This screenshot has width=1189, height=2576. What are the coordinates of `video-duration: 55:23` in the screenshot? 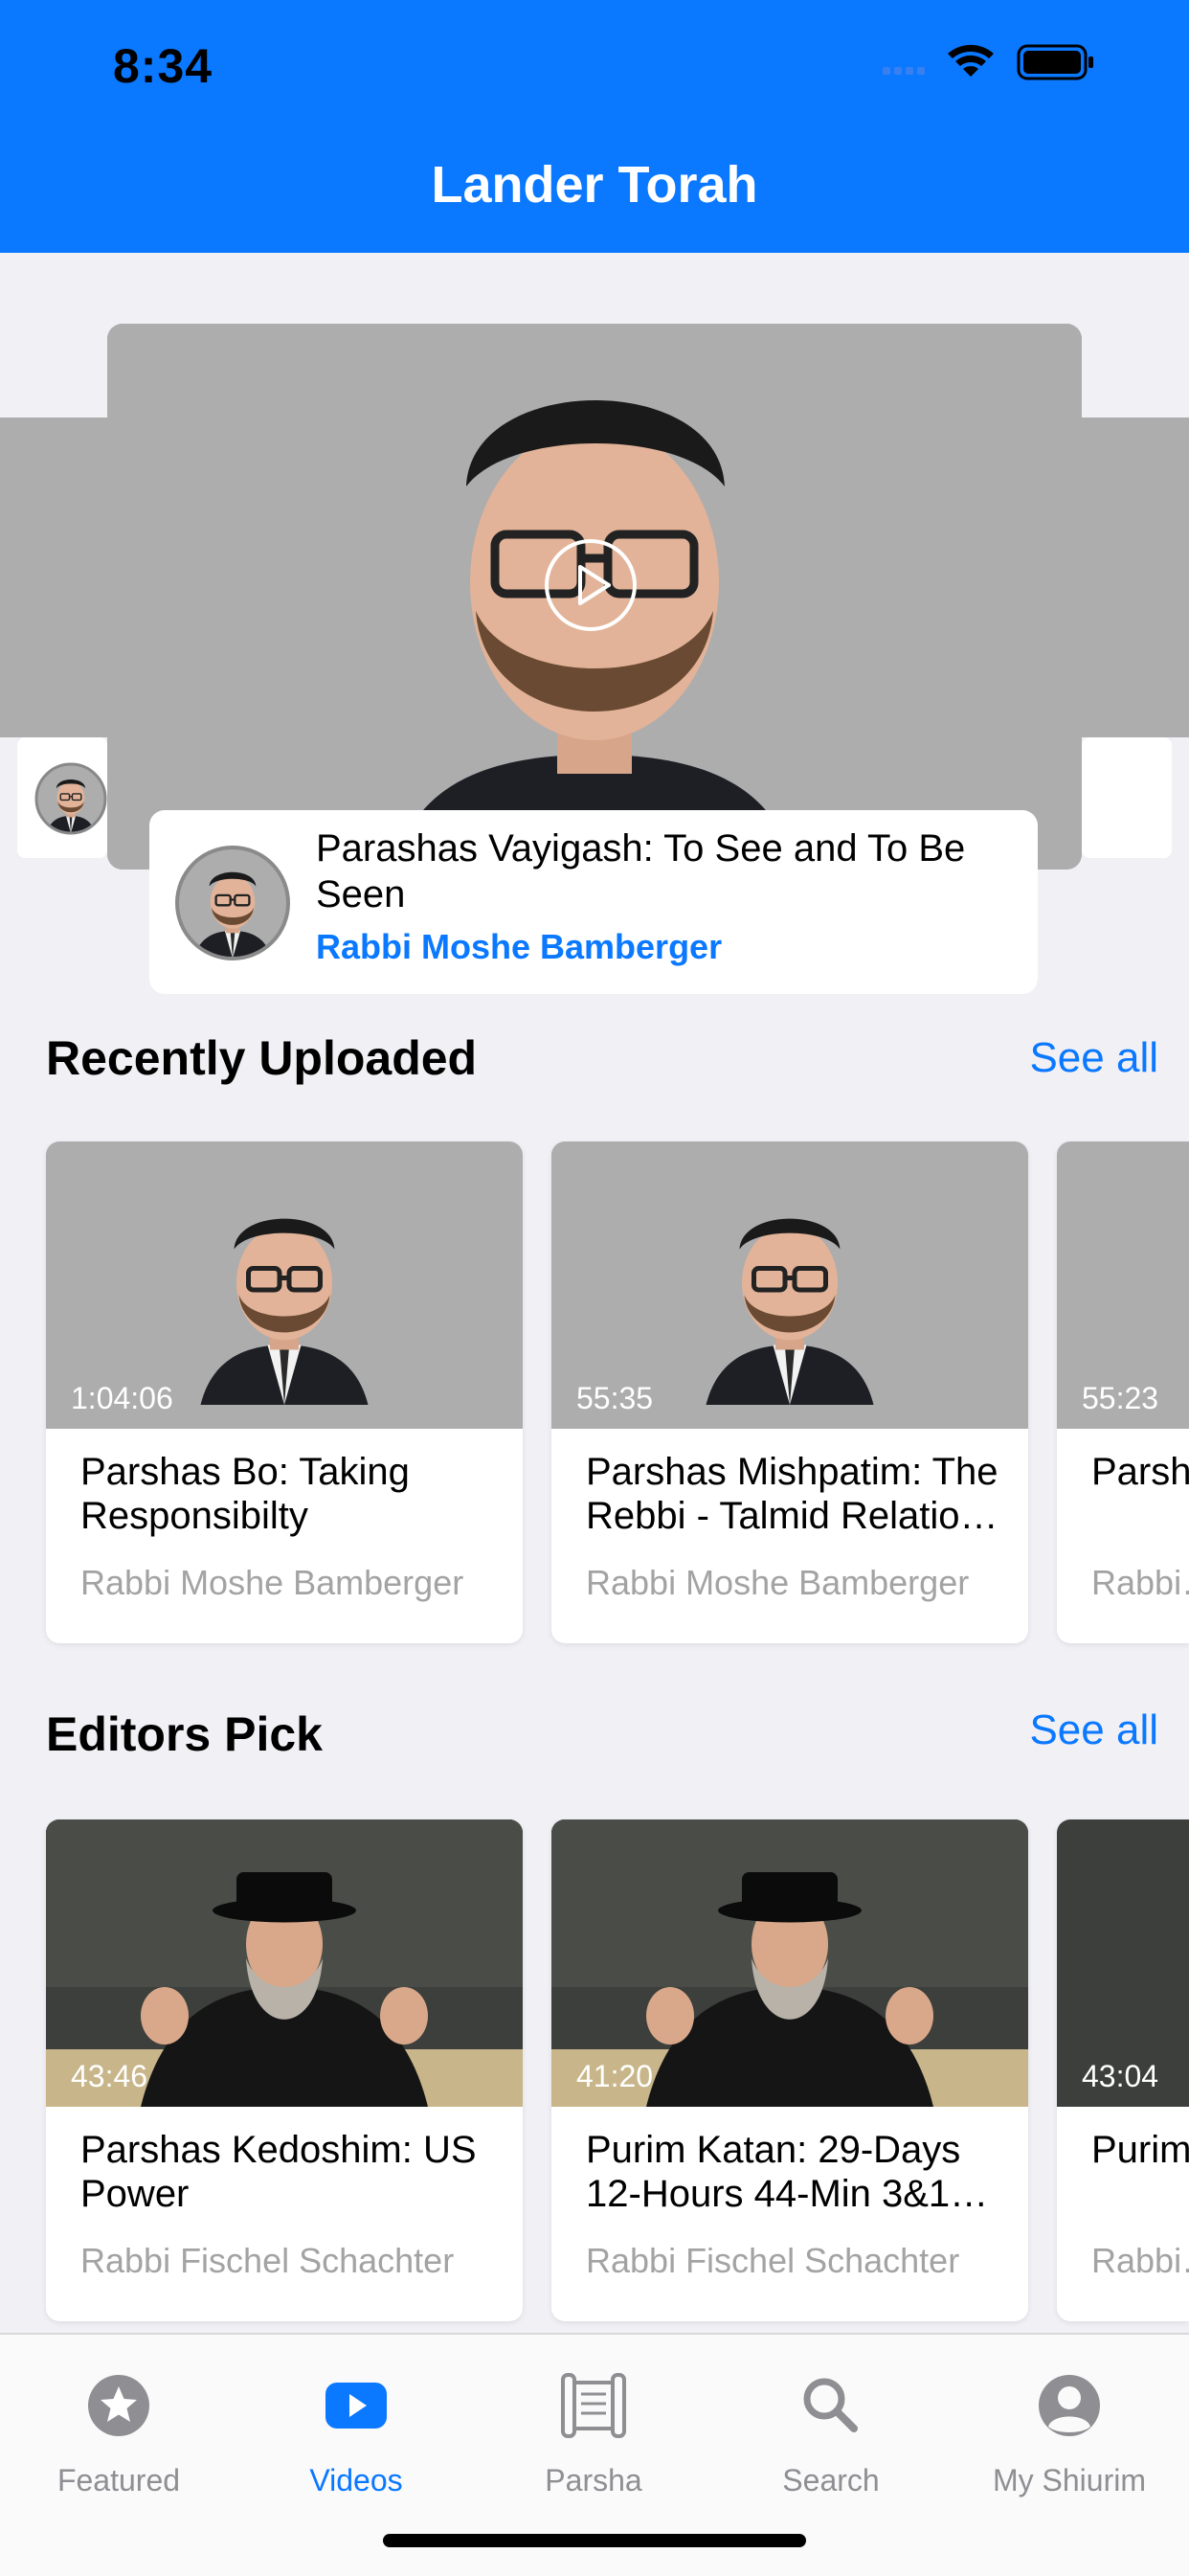 It's located at (1120, 1398).